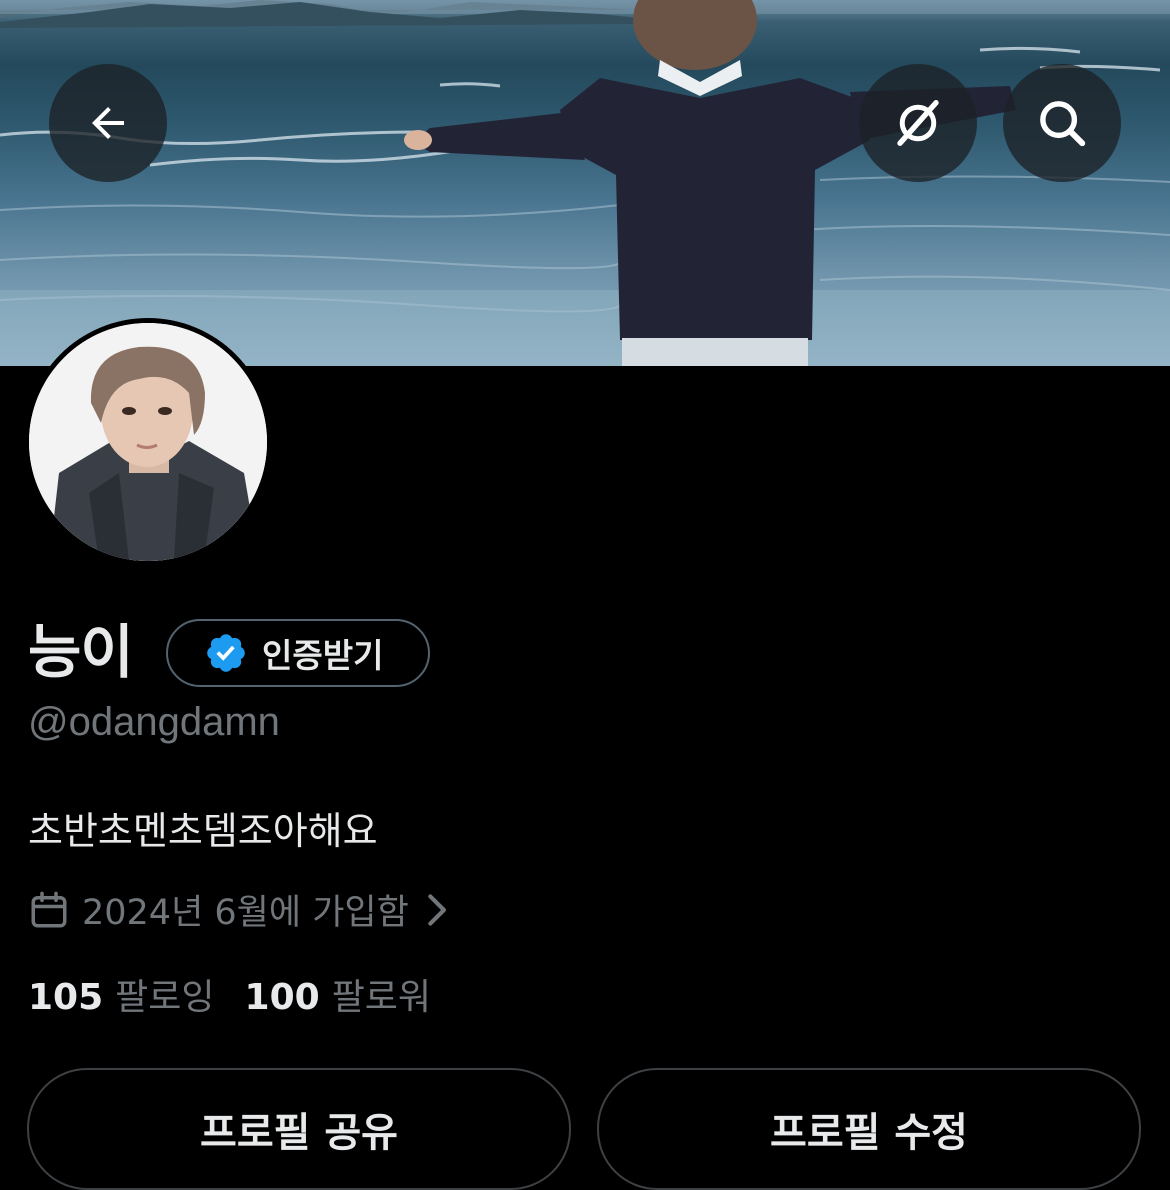  What do you see at coordinates (165, 997) in the screenshot?
I see `following-label: 팔로잉` at bounding box center [165, 997].